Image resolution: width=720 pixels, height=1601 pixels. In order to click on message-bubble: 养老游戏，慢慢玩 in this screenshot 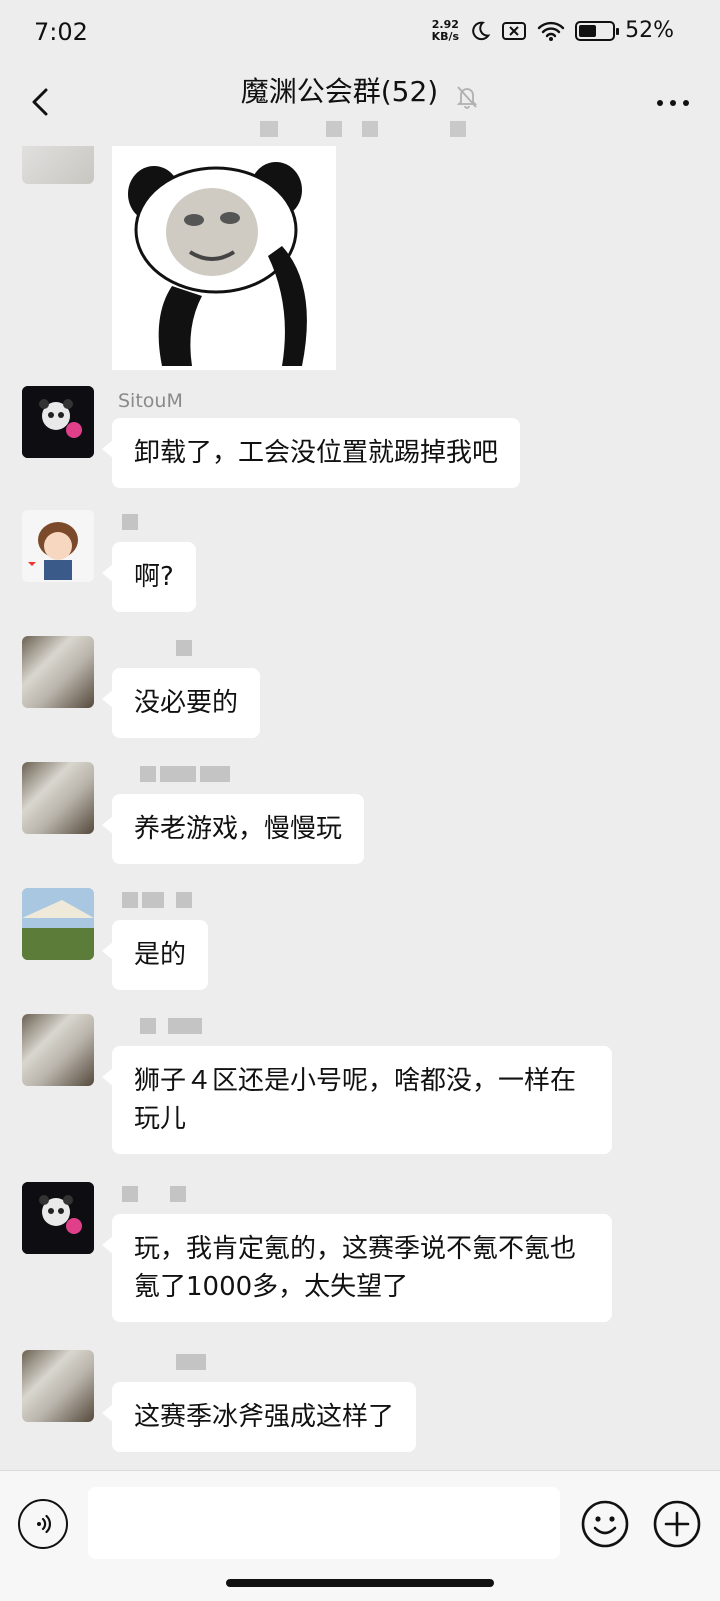, I will do `click(233, 829)`.